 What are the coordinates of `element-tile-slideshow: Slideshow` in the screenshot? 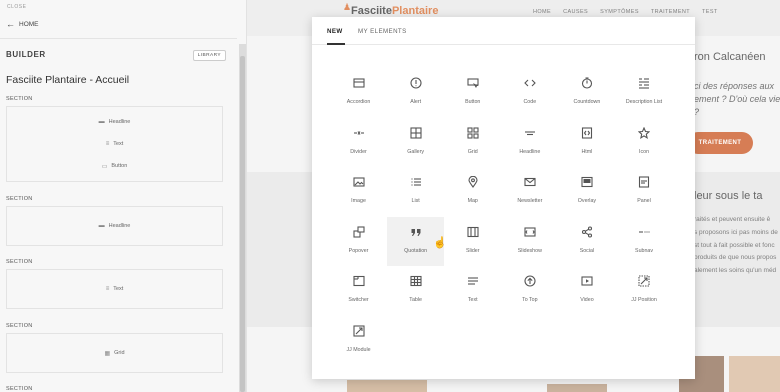 It's located at (529, 242).